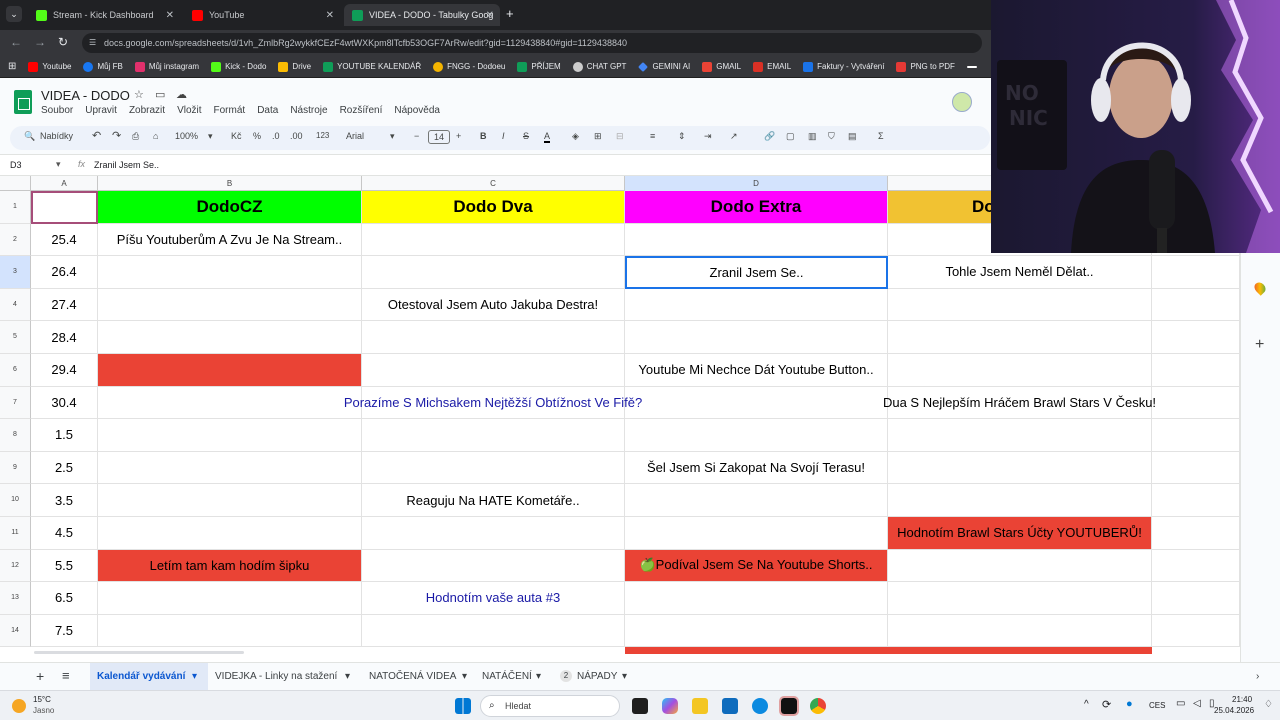  What do you see at coordinates (15, 533) in the screenshot?
I see `row-header: 11` at bounding box center [15, 533].